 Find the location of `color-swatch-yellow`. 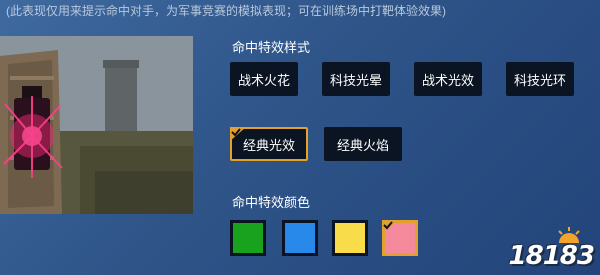

color-swatch-yellow is located at coordinates (350, 238).